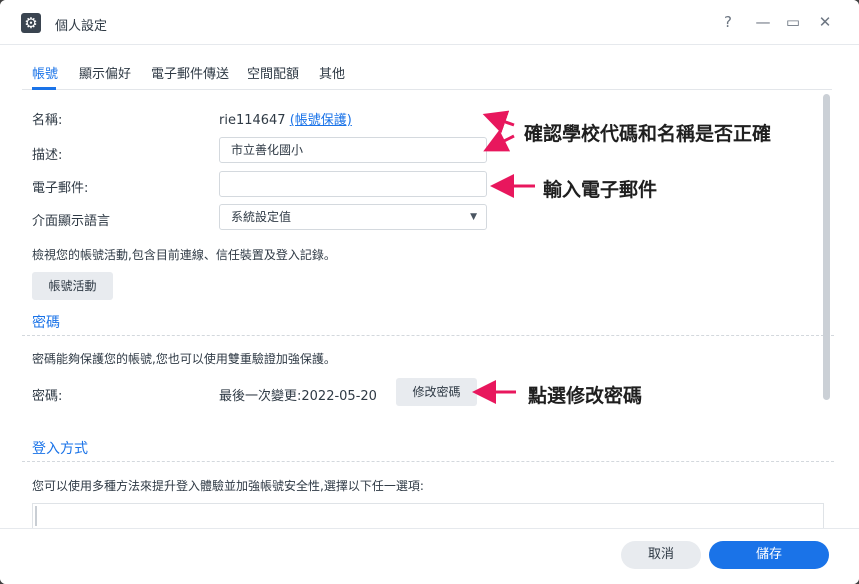 This screenshot has height=584, width=859. What do you see at coordinates (499, 140) in the screenshot?
I see `arrow-to-description` at bounding box center [499, 140].